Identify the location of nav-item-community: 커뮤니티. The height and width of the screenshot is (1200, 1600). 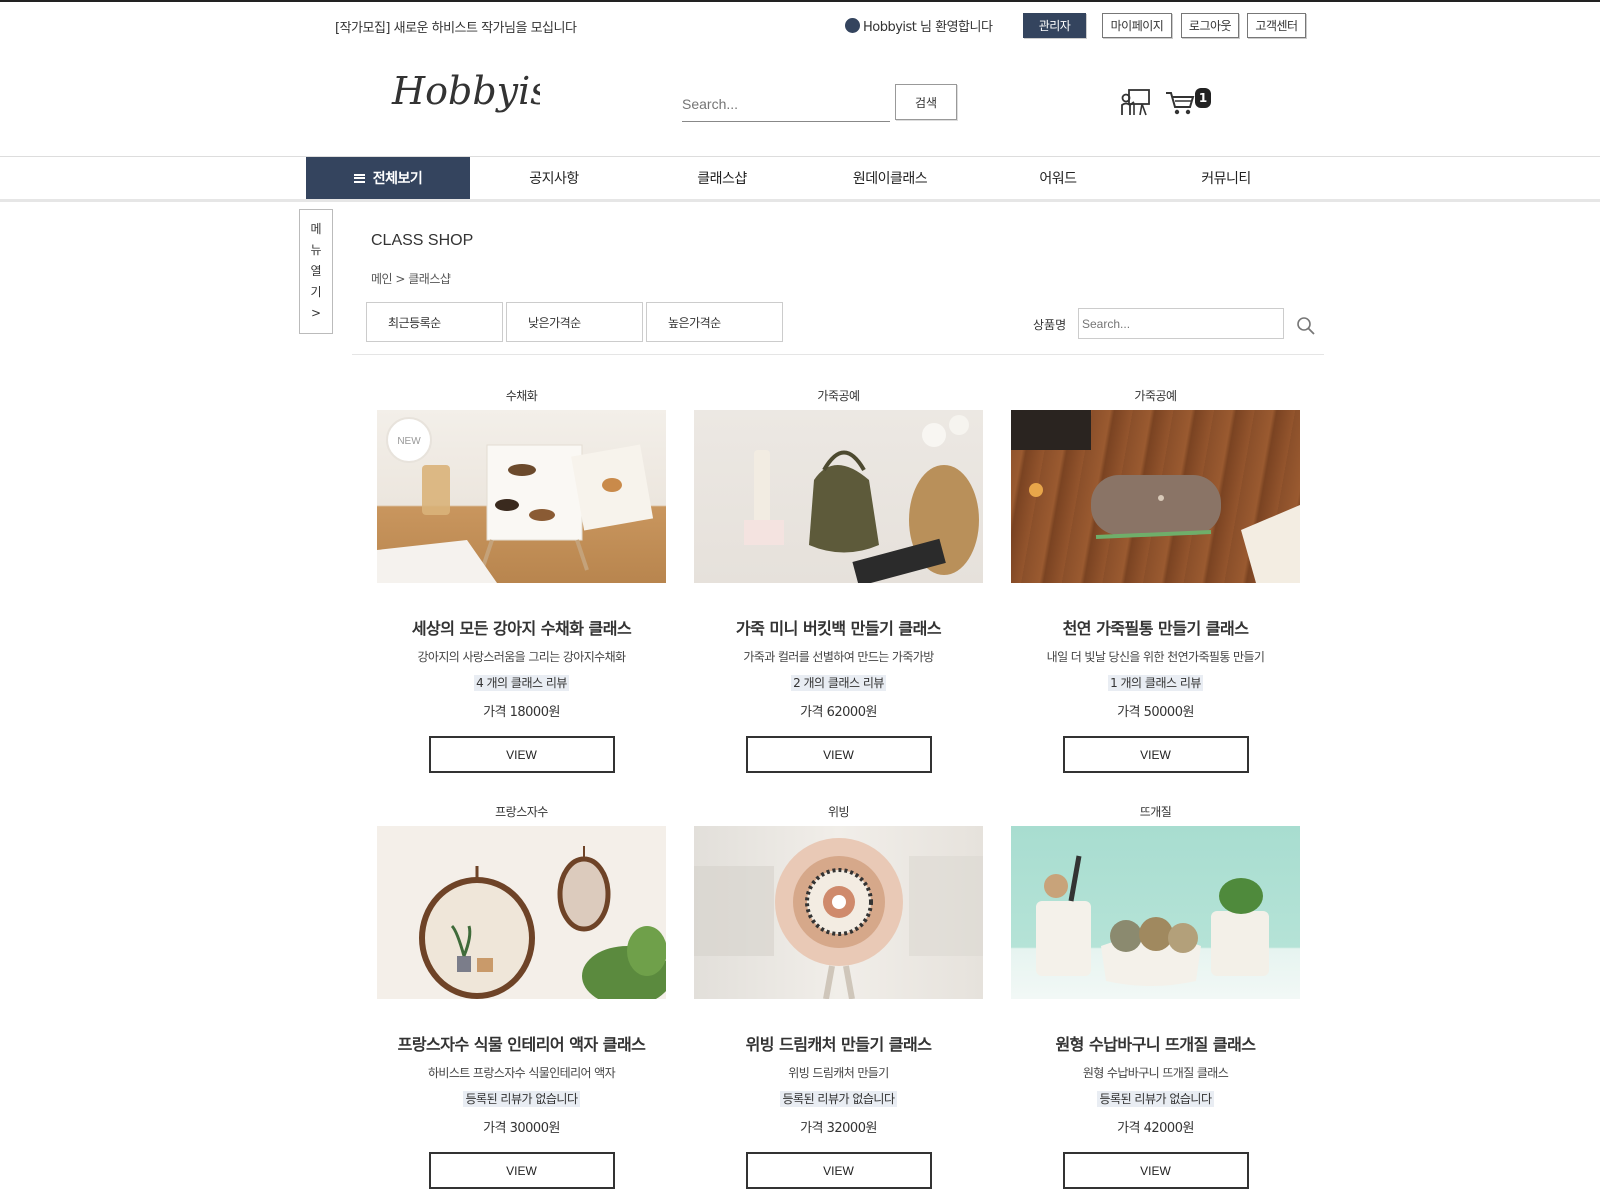
(1226, 178).